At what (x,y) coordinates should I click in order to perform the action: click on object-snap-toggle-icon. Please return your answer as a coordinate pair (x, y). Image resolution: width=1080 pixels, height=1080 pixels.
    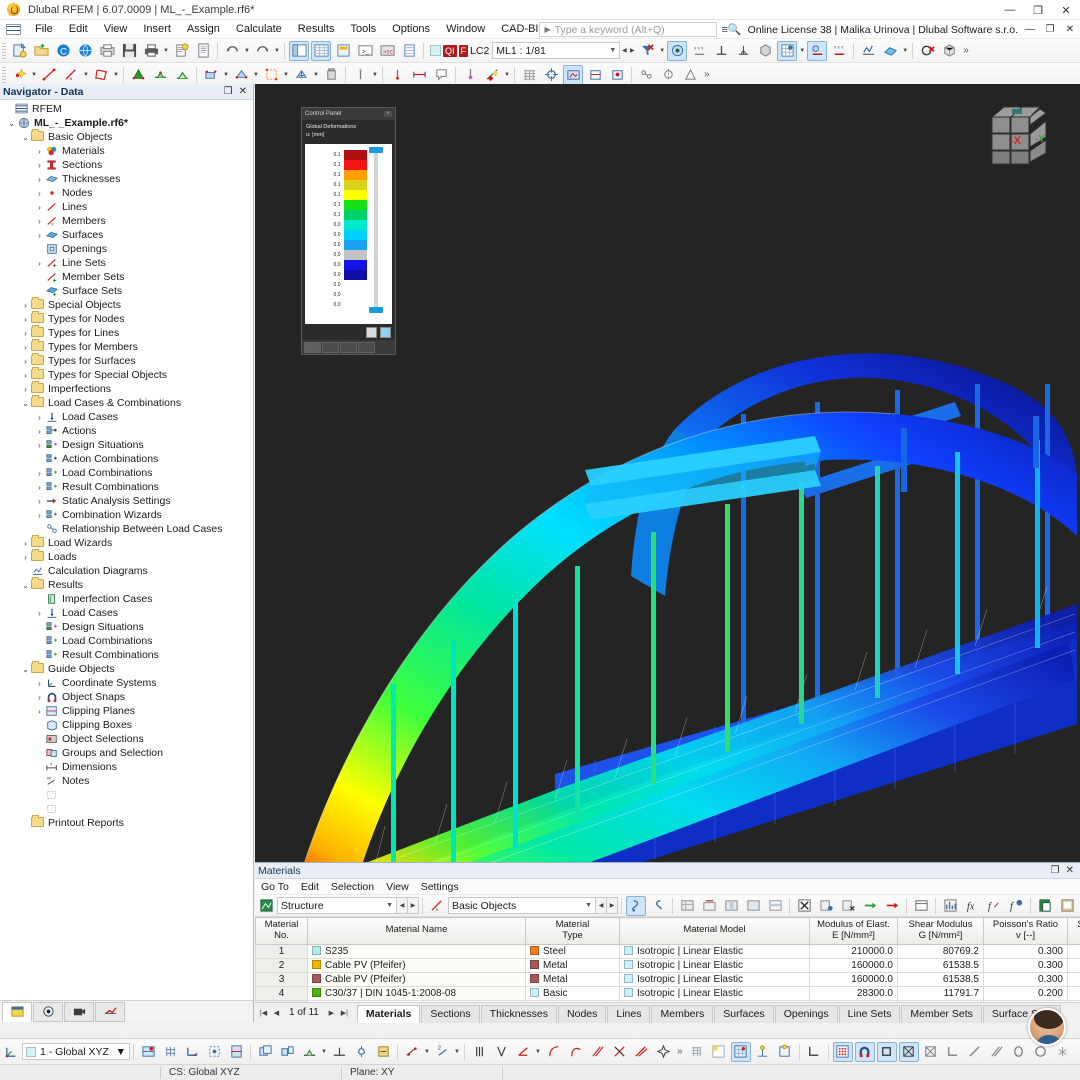
    Looking at the image, I should click on (214, 1052).